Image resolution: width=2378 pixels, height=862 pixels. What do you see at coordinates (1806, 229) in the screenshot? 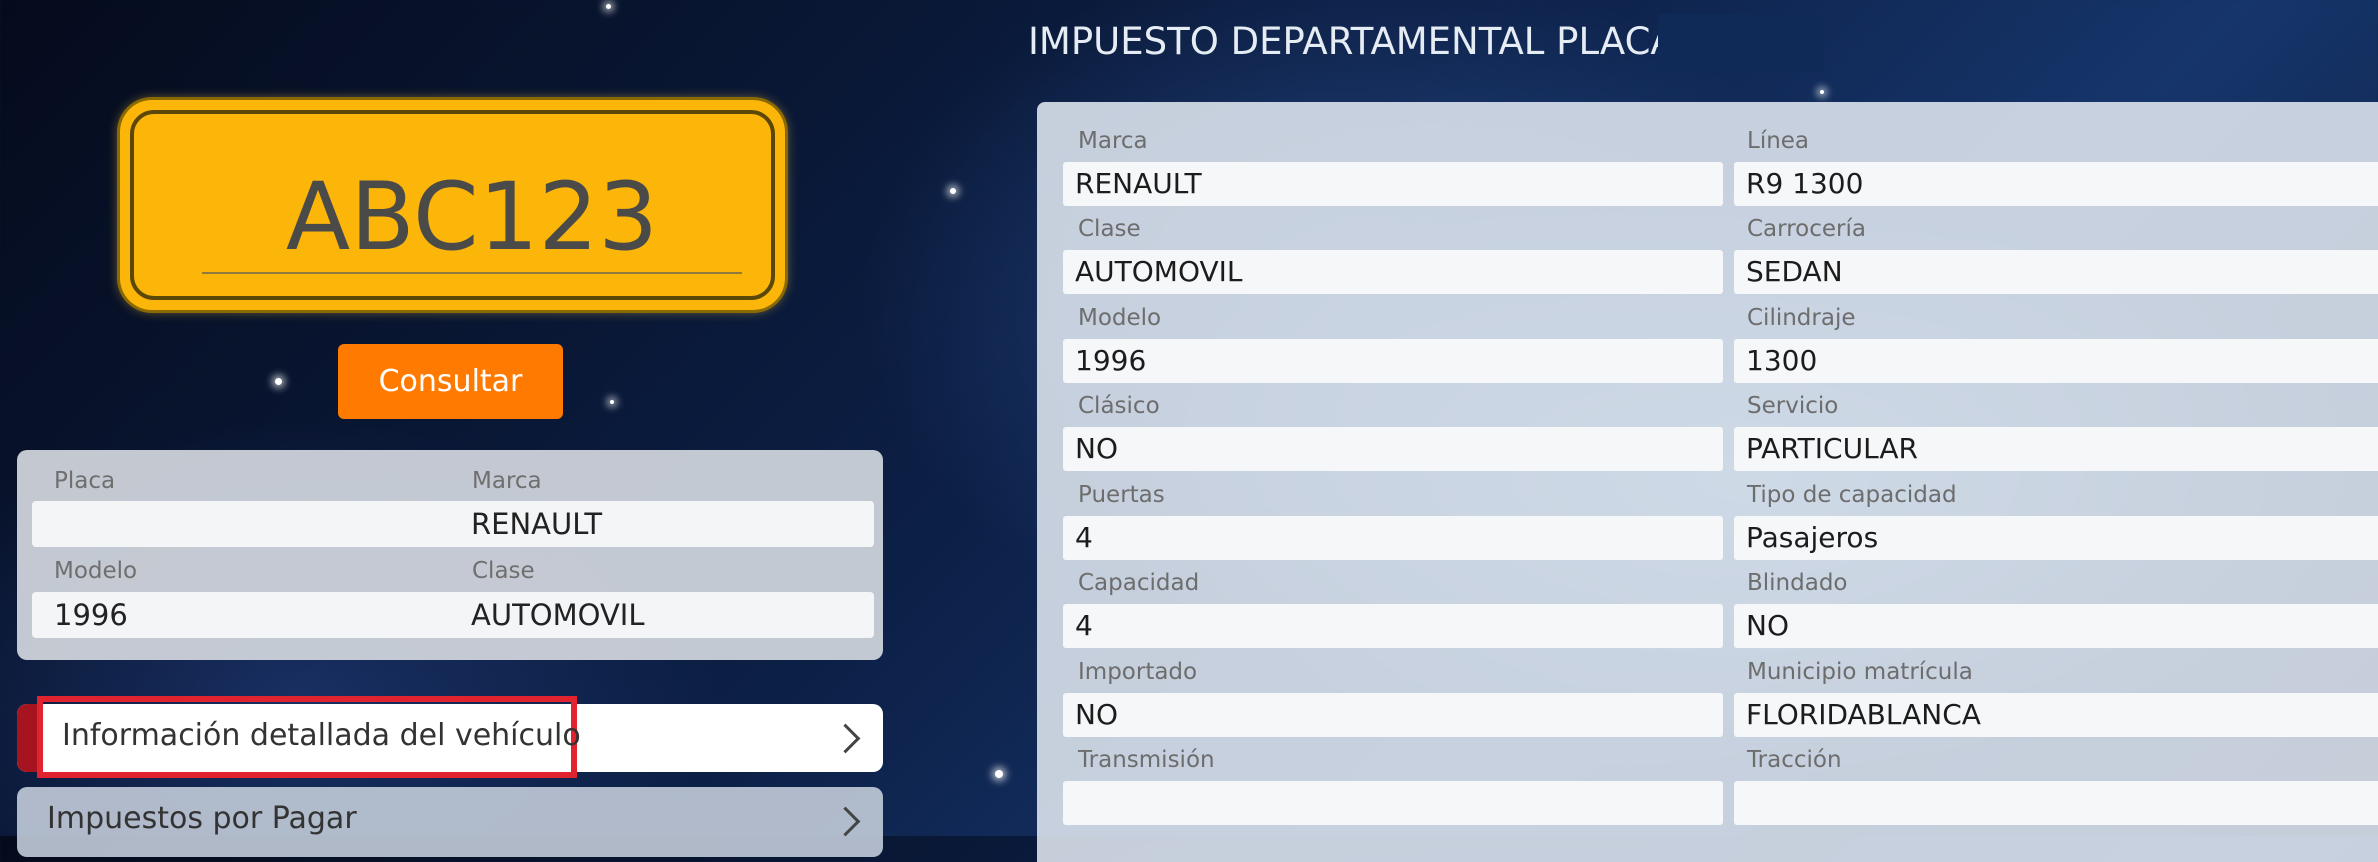
I see `detail-label: Carrocería` at bounding box center [1806, 229].